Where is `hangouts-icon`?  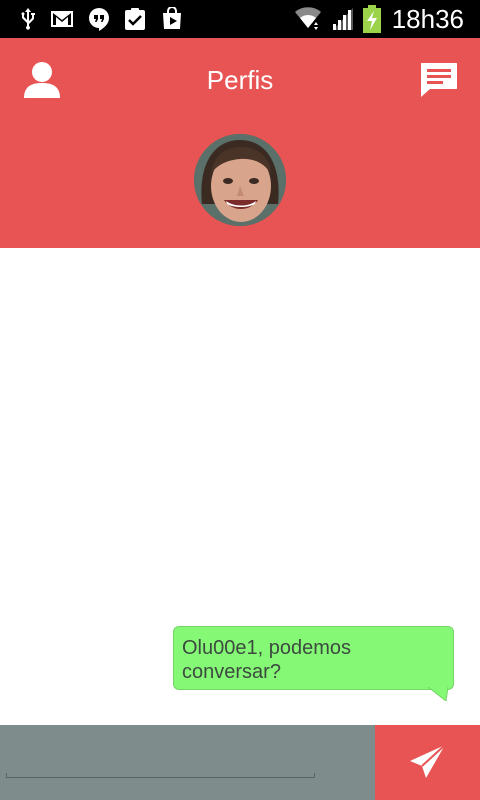
hangouts-icon is located at coordinates (99, 19).